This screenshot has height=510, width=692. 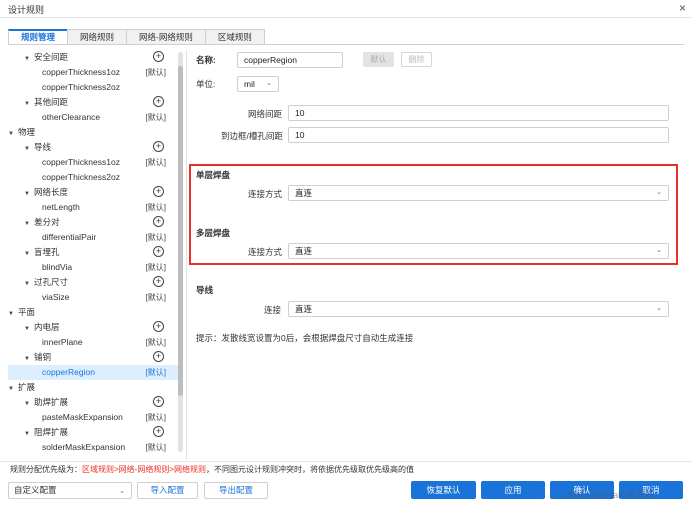 I want to click on config-value: 自定义配置, so click(x=35, y=490).